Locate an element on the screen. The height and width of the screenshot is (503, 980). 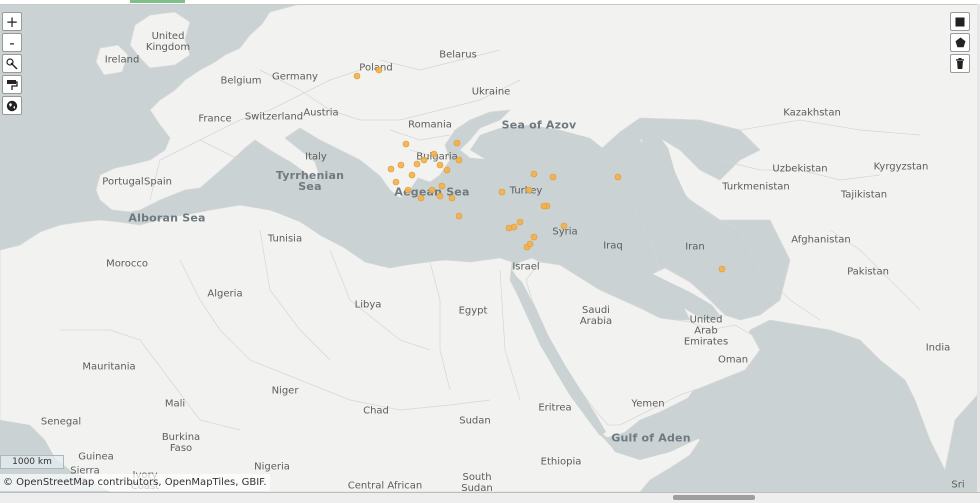
zoom-out-button: - is located at coordinates (12, 42).